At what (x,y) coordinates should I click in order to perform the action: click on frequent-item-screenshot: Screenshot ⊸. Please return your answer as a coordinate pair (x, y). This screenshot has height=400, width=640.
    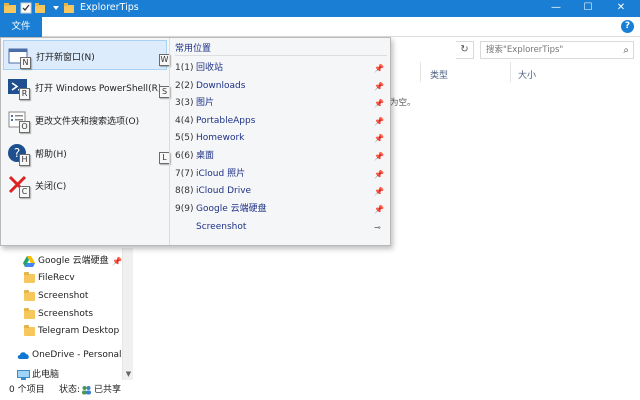
    Looking at the image, I should click on (280, 227).